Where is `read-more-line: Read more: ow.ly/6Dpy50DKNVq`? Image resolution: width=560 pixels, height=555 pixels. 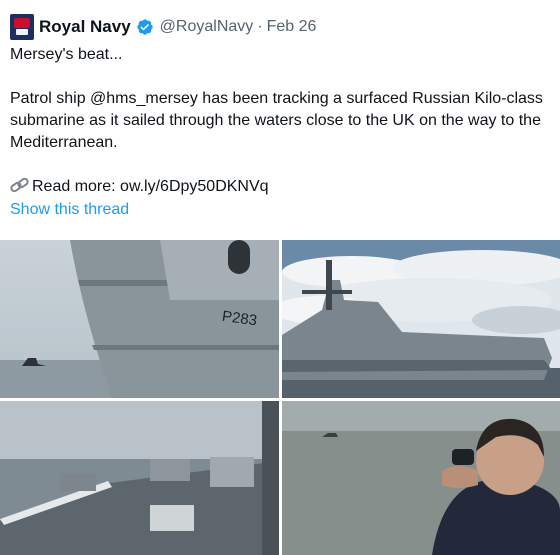
read-more-line: Read more: ow.ly/6Dpy50DKNVq is located at coordinates (280, 188).